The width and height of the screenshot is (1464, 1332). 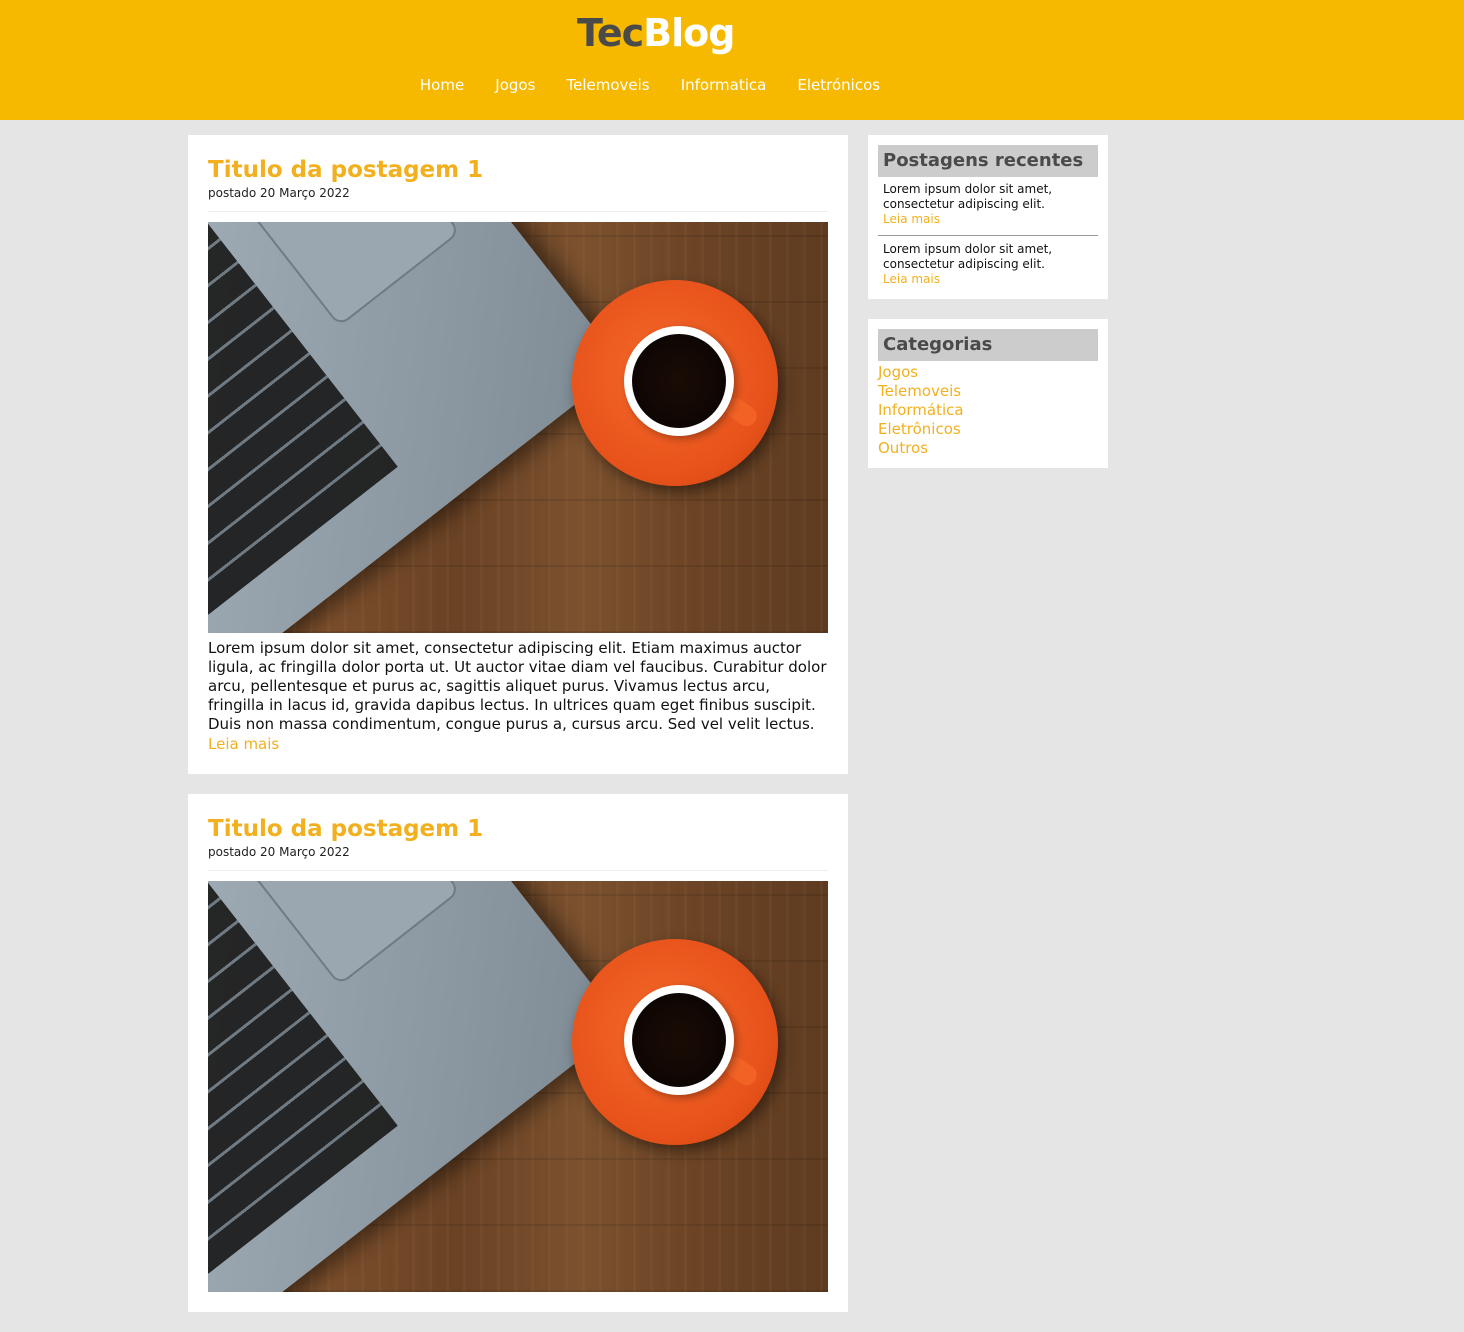 I want to click on nav-informatica: Informatica, so click(x=724, y=85).